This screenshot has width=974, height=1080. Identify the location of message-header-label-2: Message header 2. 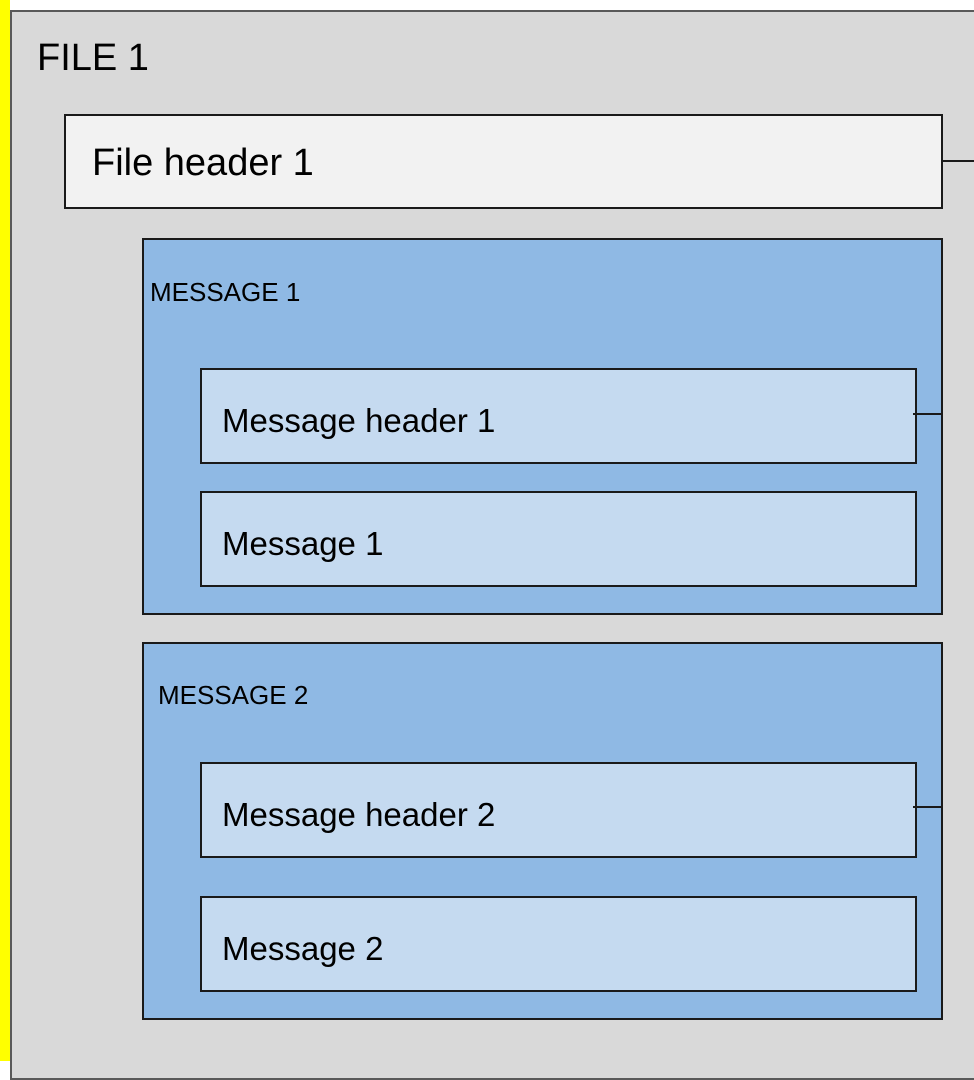
(359, 814).